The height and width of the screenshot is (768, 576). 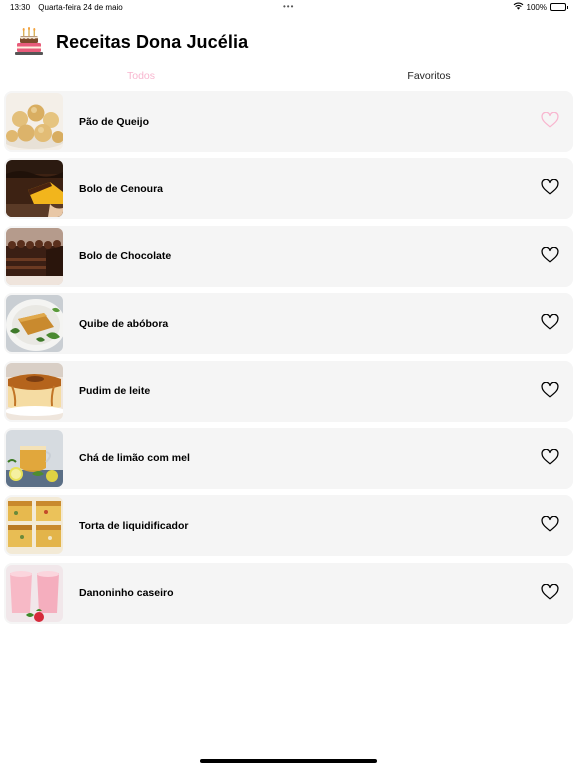 I want to click on recipe-title: Torta de liquidificador, so click(x=134, y=525).